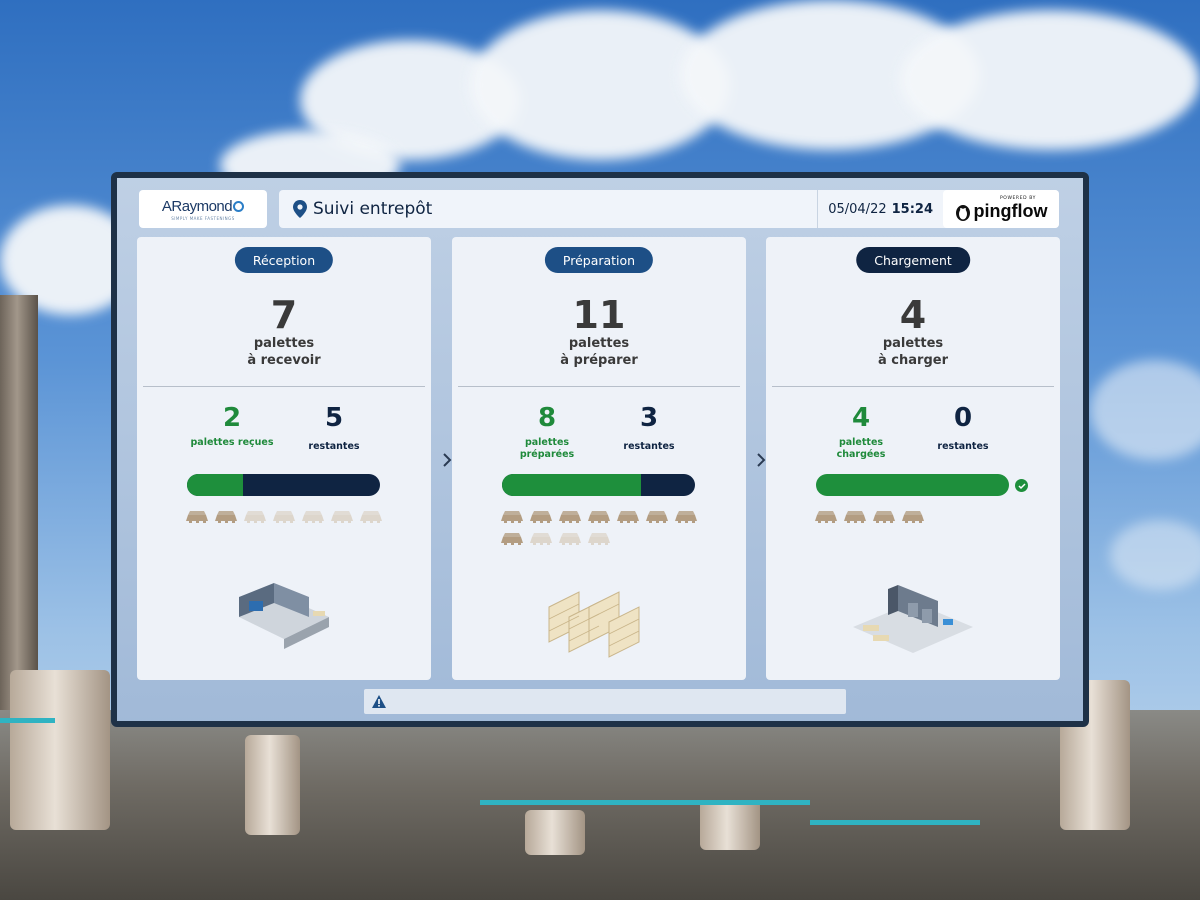 This screenshot has width=1200, height=900. What do you see at coordinates (599, 315) in the screenshot?
I see `total-count: 11` at bounding box center [599, 315].